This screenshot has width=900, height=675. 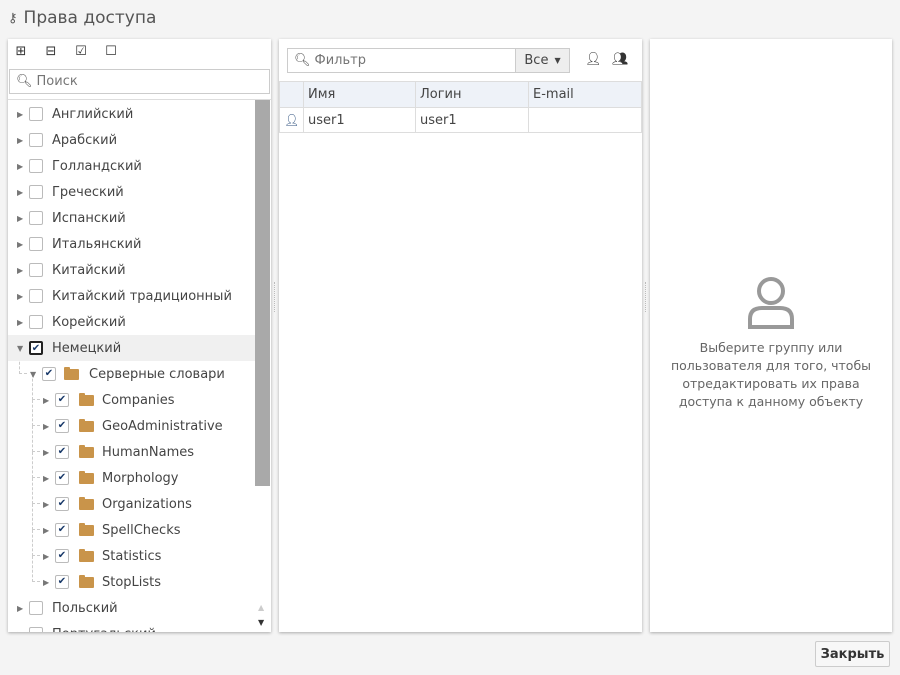 What do you see at coordinates (131, 523) in the screenshot?
I see `tree-item: ▶ ✔ SpellChecks` at bounding box center [131, 523].